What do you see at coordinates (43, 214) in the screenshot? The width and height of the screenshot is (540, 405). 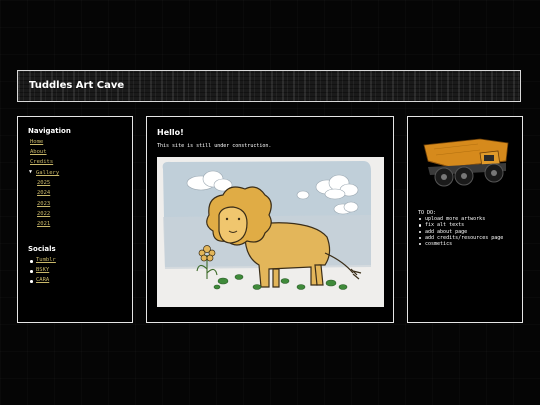 I see `gallery-year-2022: 2022` at bounding box center [43, 214].